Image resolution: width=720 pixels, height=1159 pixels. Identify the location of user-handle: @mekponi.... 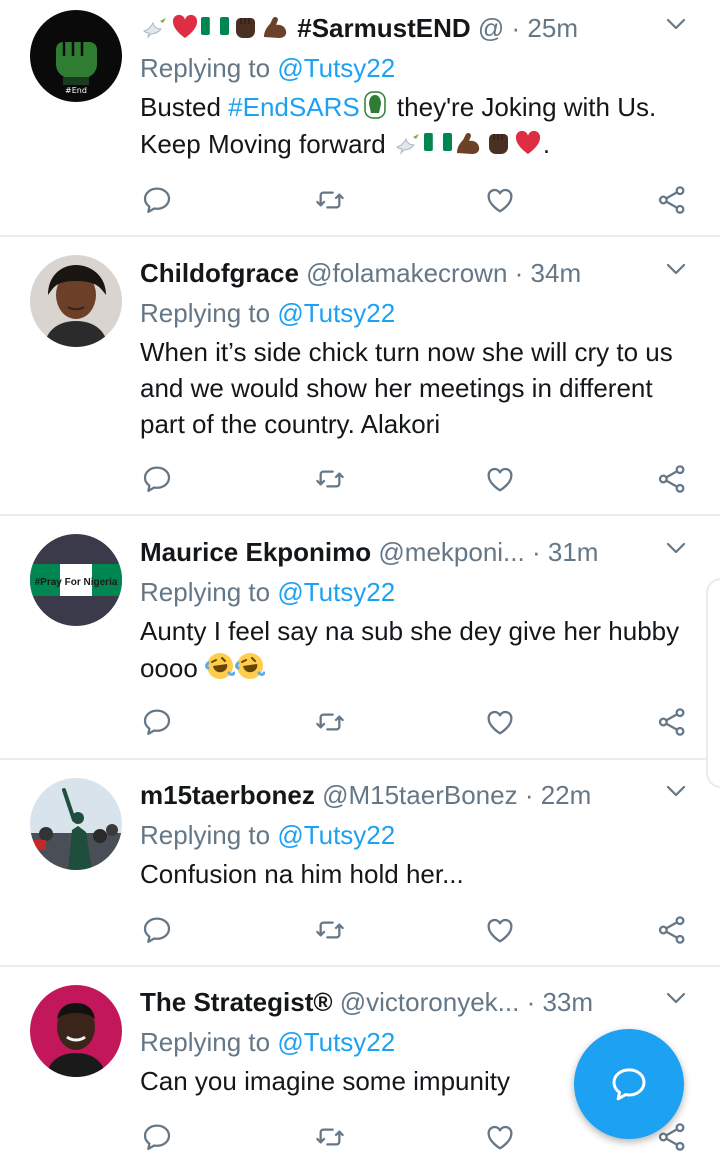
(451, 552).